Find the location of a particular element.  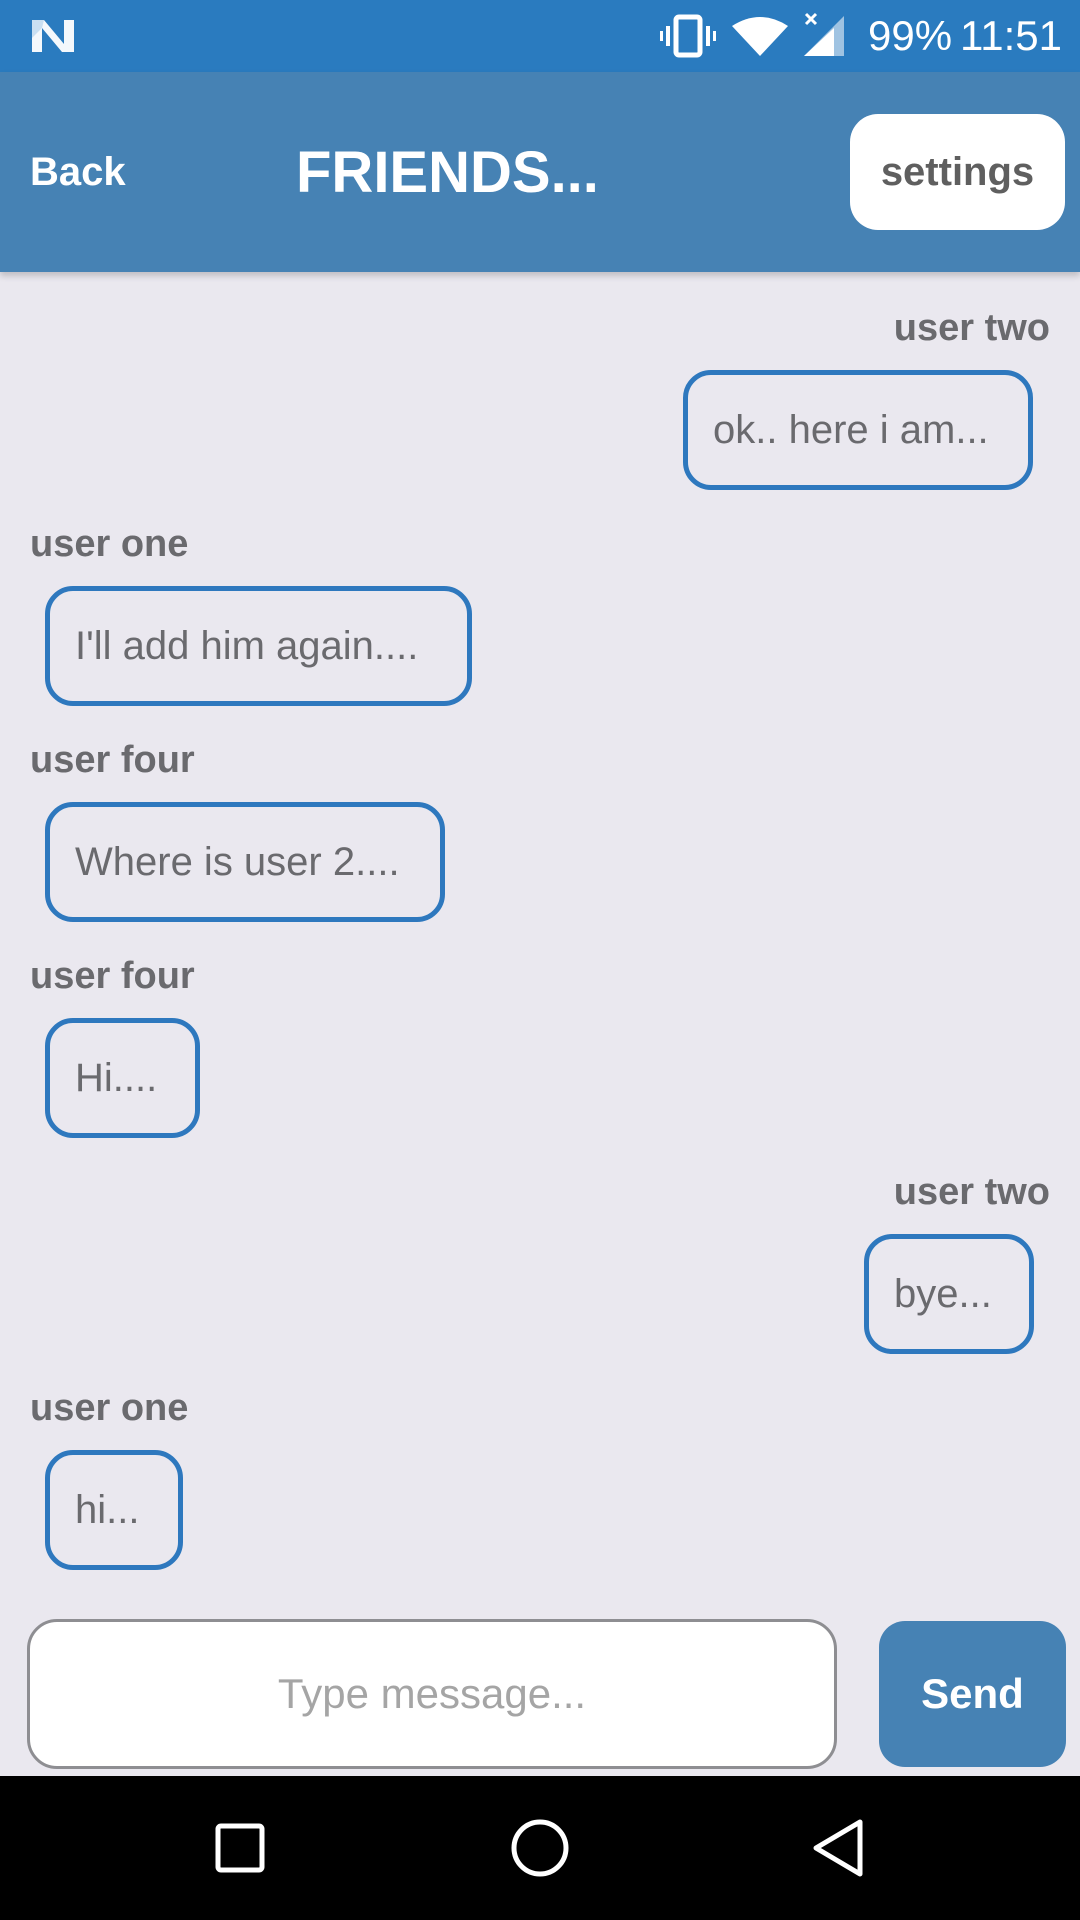

system-nav-bar is located at coordinates (540, 1848).